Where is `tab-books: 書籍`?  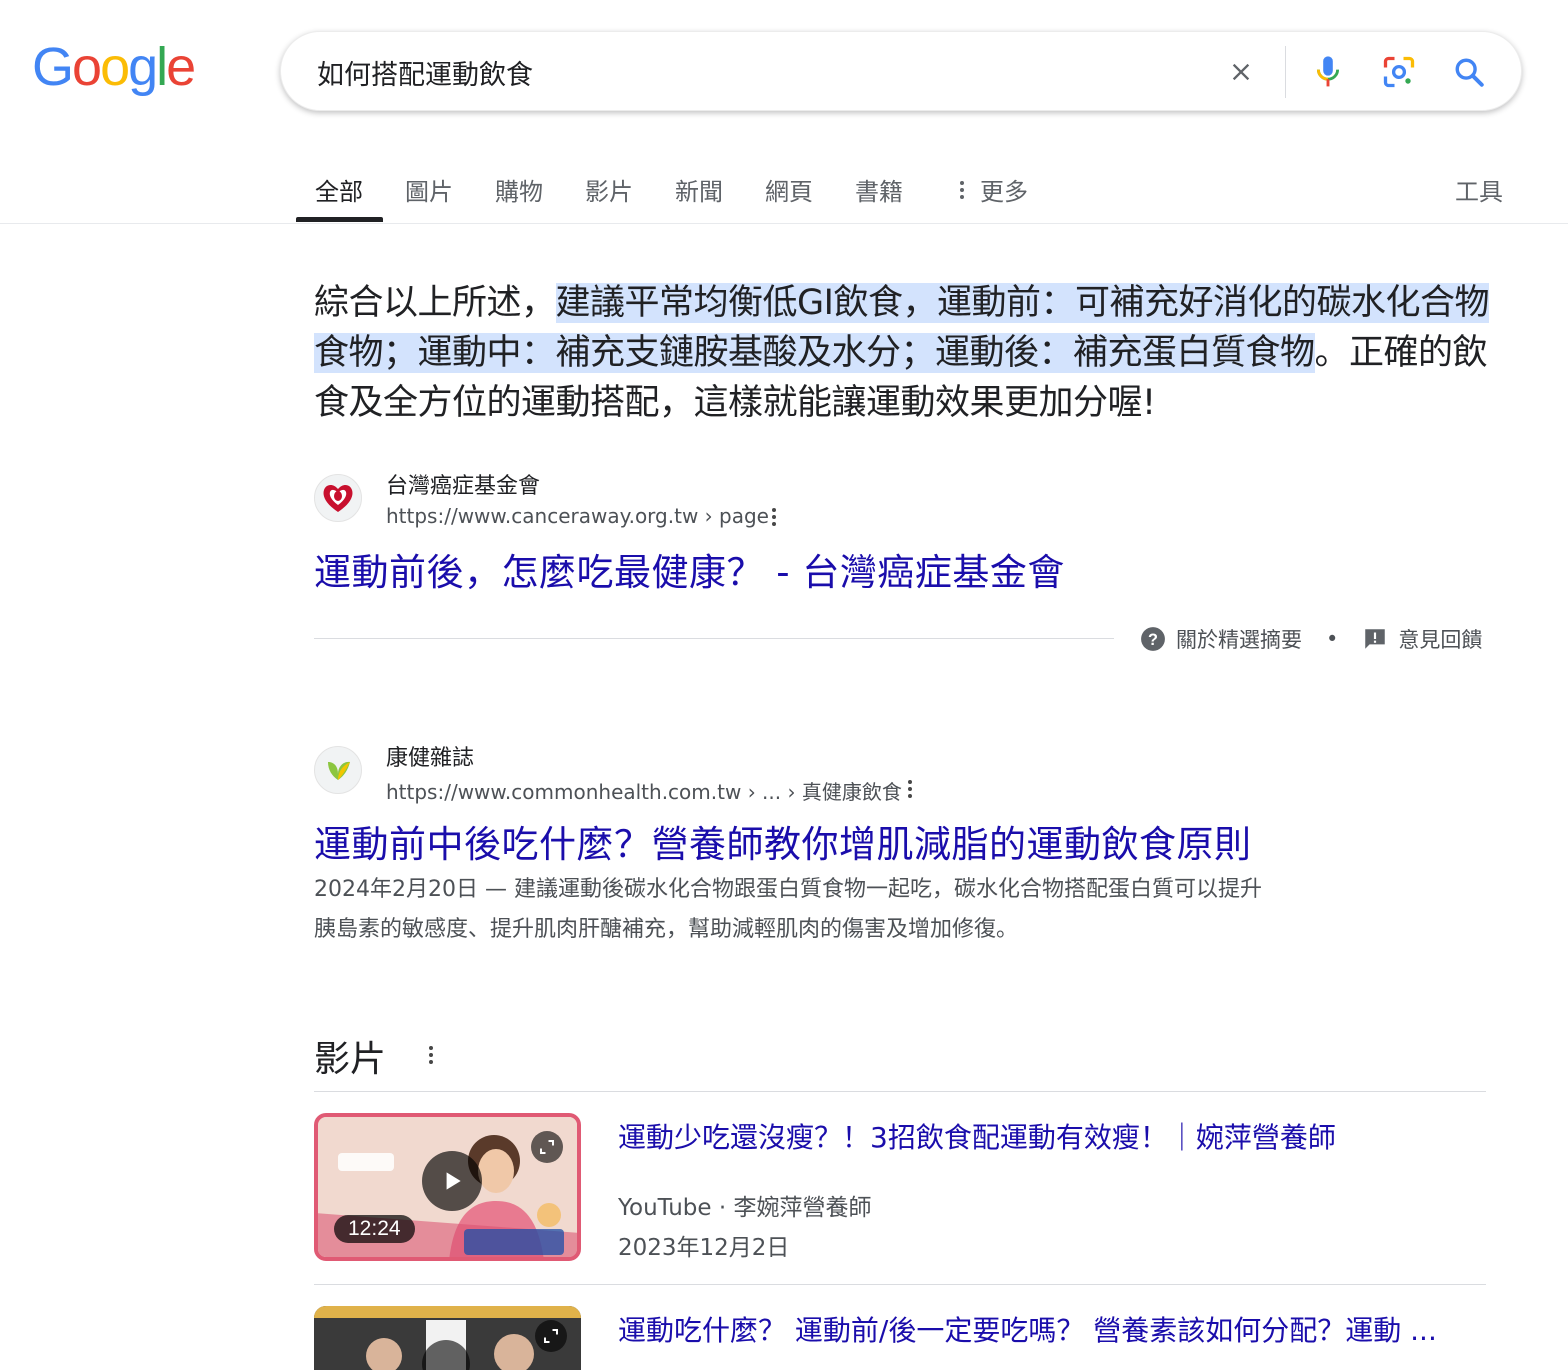 tab-books: 書籍 is located at coordinates (879, 189).